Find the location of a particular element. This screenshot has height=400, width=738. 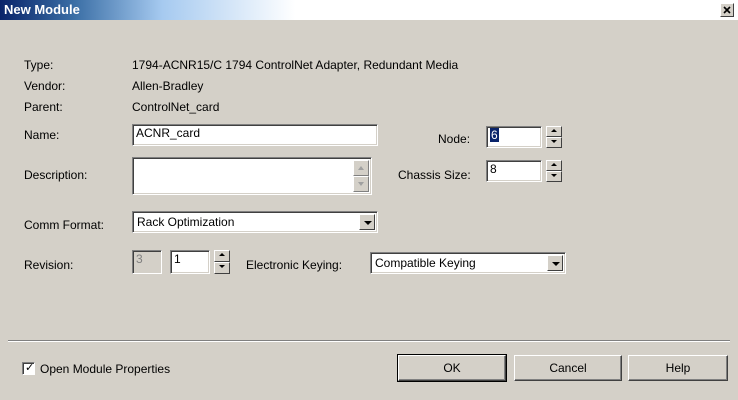

node-field: 6 is located at coordinates (514, 137).